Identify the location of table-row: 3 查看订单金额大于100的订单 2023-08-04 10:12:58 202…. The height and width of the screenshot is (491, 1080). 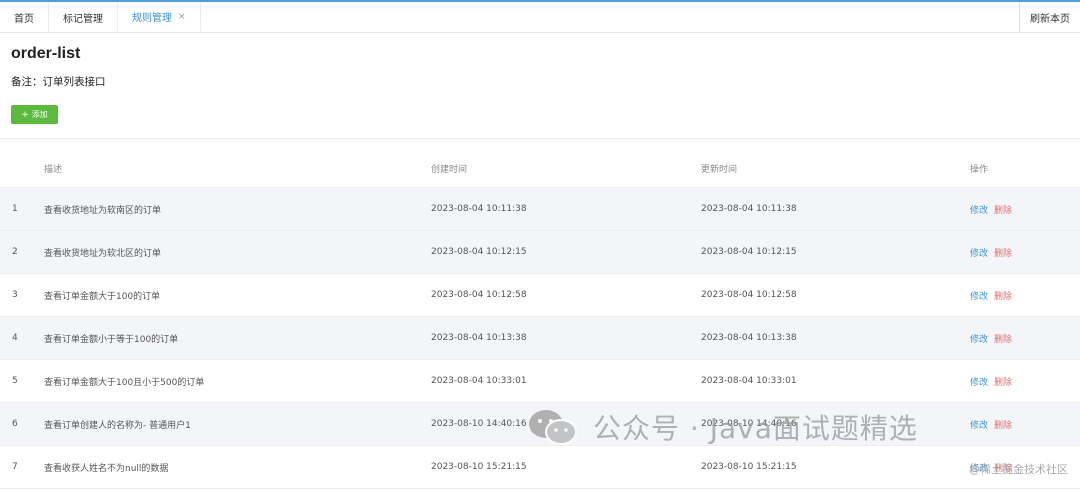
(540, 295).